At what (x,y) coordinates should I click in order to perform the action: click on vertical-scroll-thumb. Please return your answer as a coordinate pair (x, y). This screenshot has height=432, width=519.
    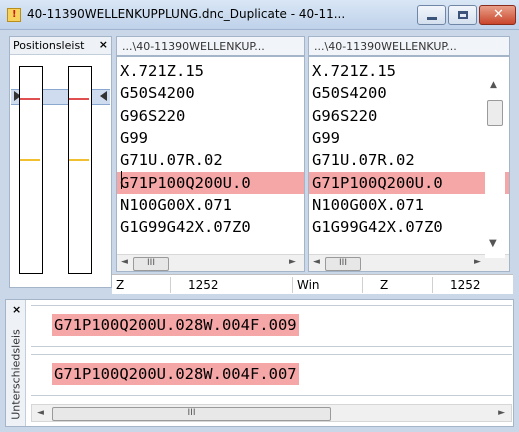
    Looking at the image, I should click on (495, 113).